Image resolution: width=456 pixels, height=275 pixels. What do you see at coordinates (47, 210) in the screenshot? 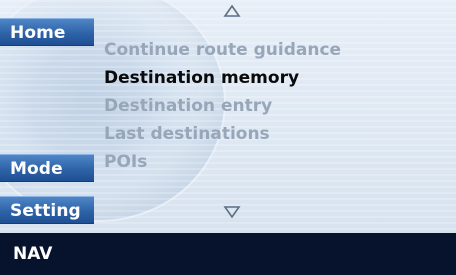
I see `setting-button: Setting` at bounding box center [47, 210].